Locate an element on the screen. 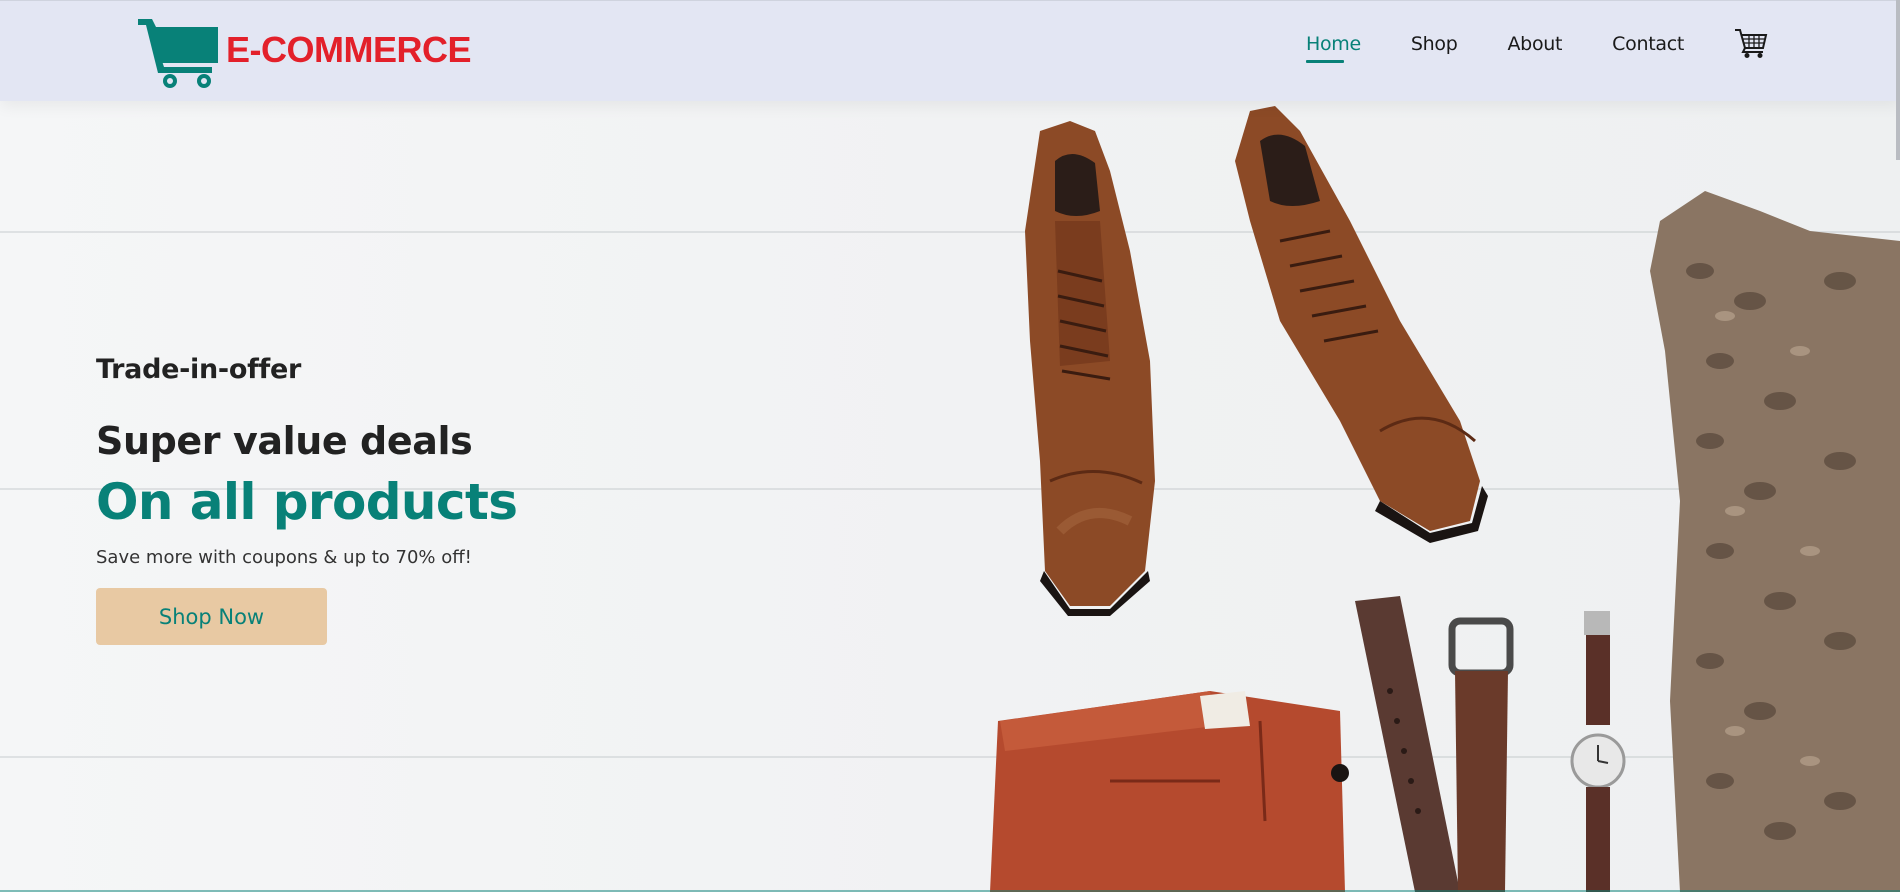 The width and height of the screenshot is (1900, 892). main-nav: Home Shop About Contact is located at coordinates (1512, 47).